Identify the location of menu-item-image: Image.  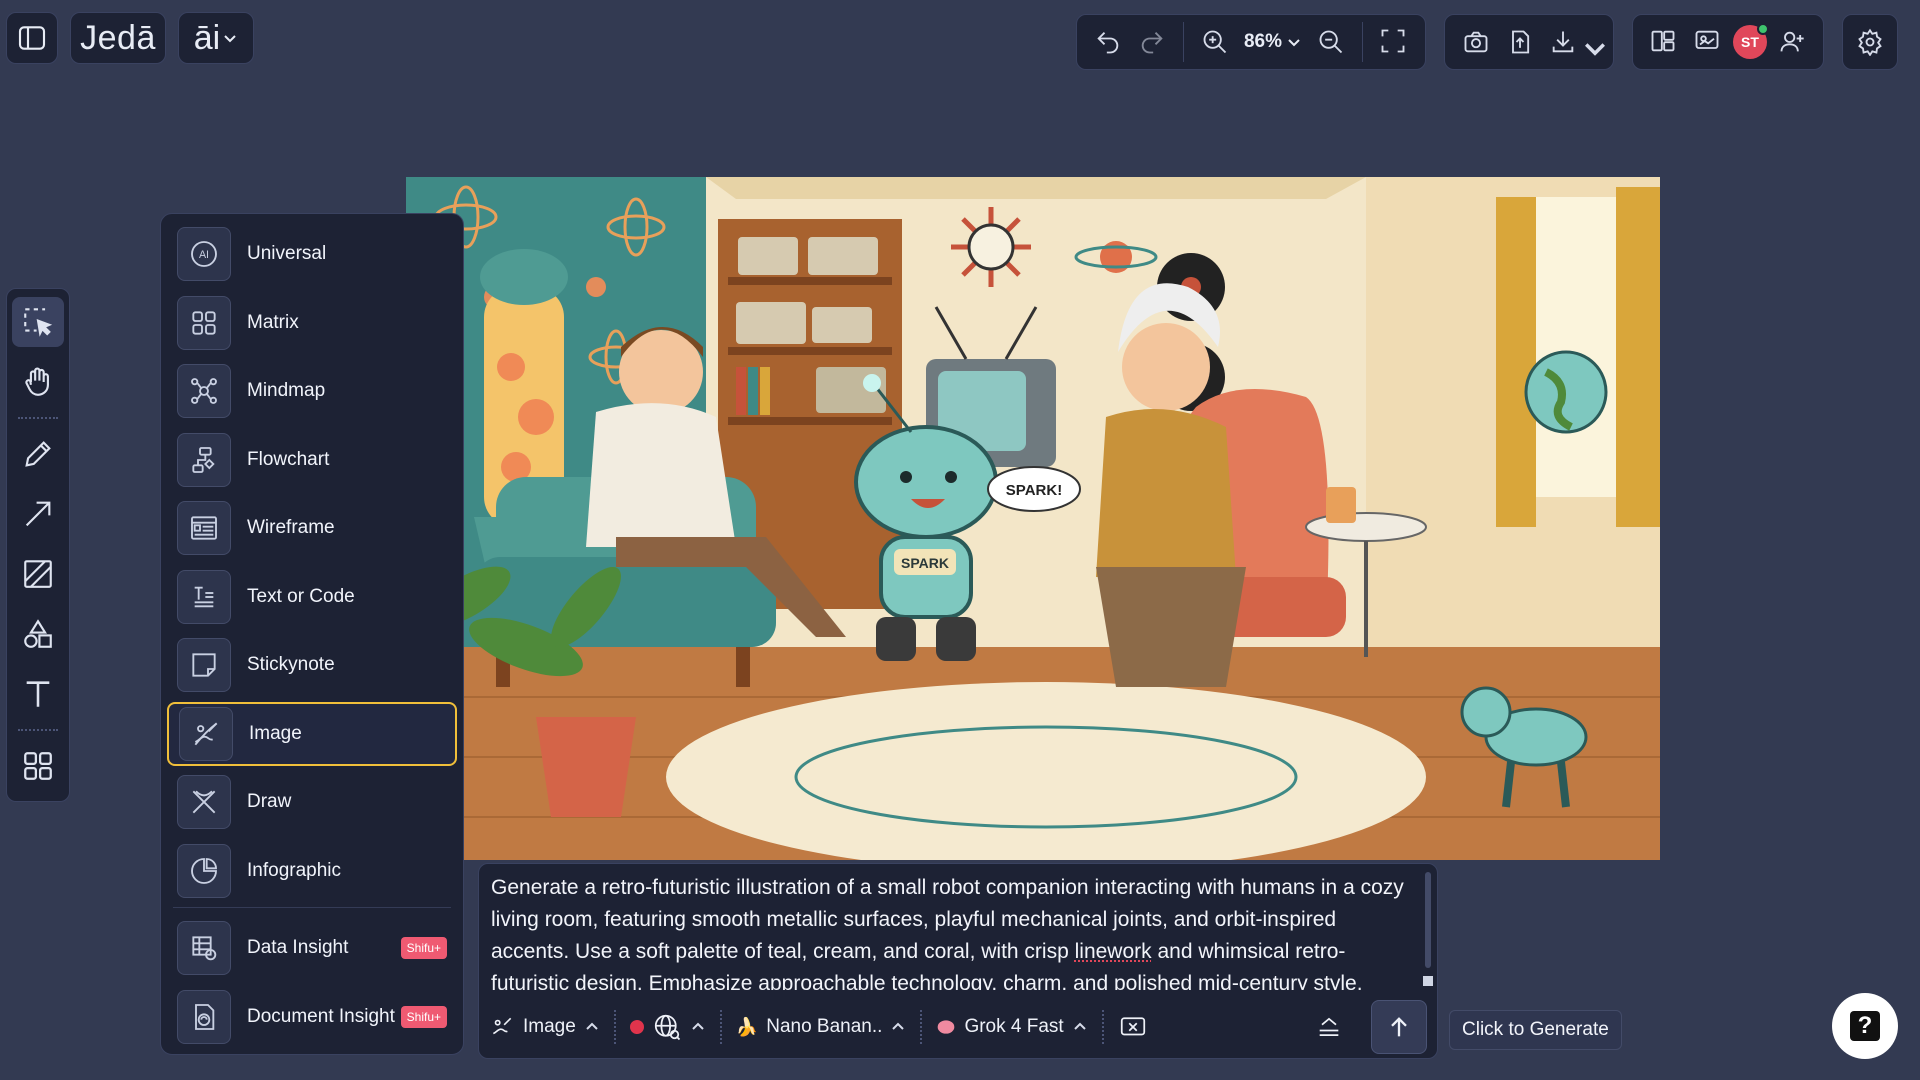
(312, 733).